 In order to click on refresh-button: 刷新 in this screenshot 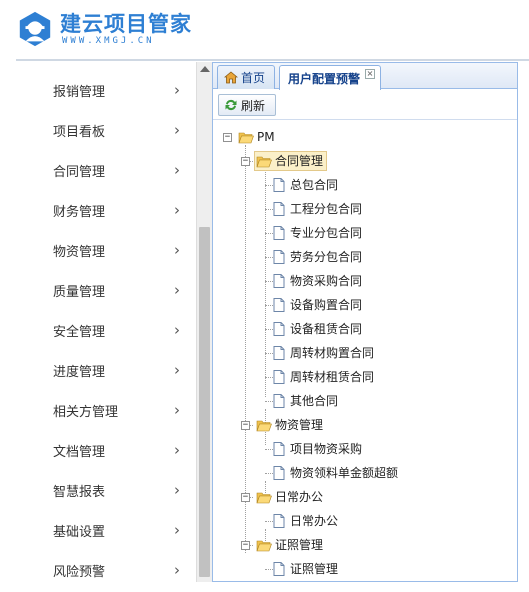, I will do `click(247, 105)`.